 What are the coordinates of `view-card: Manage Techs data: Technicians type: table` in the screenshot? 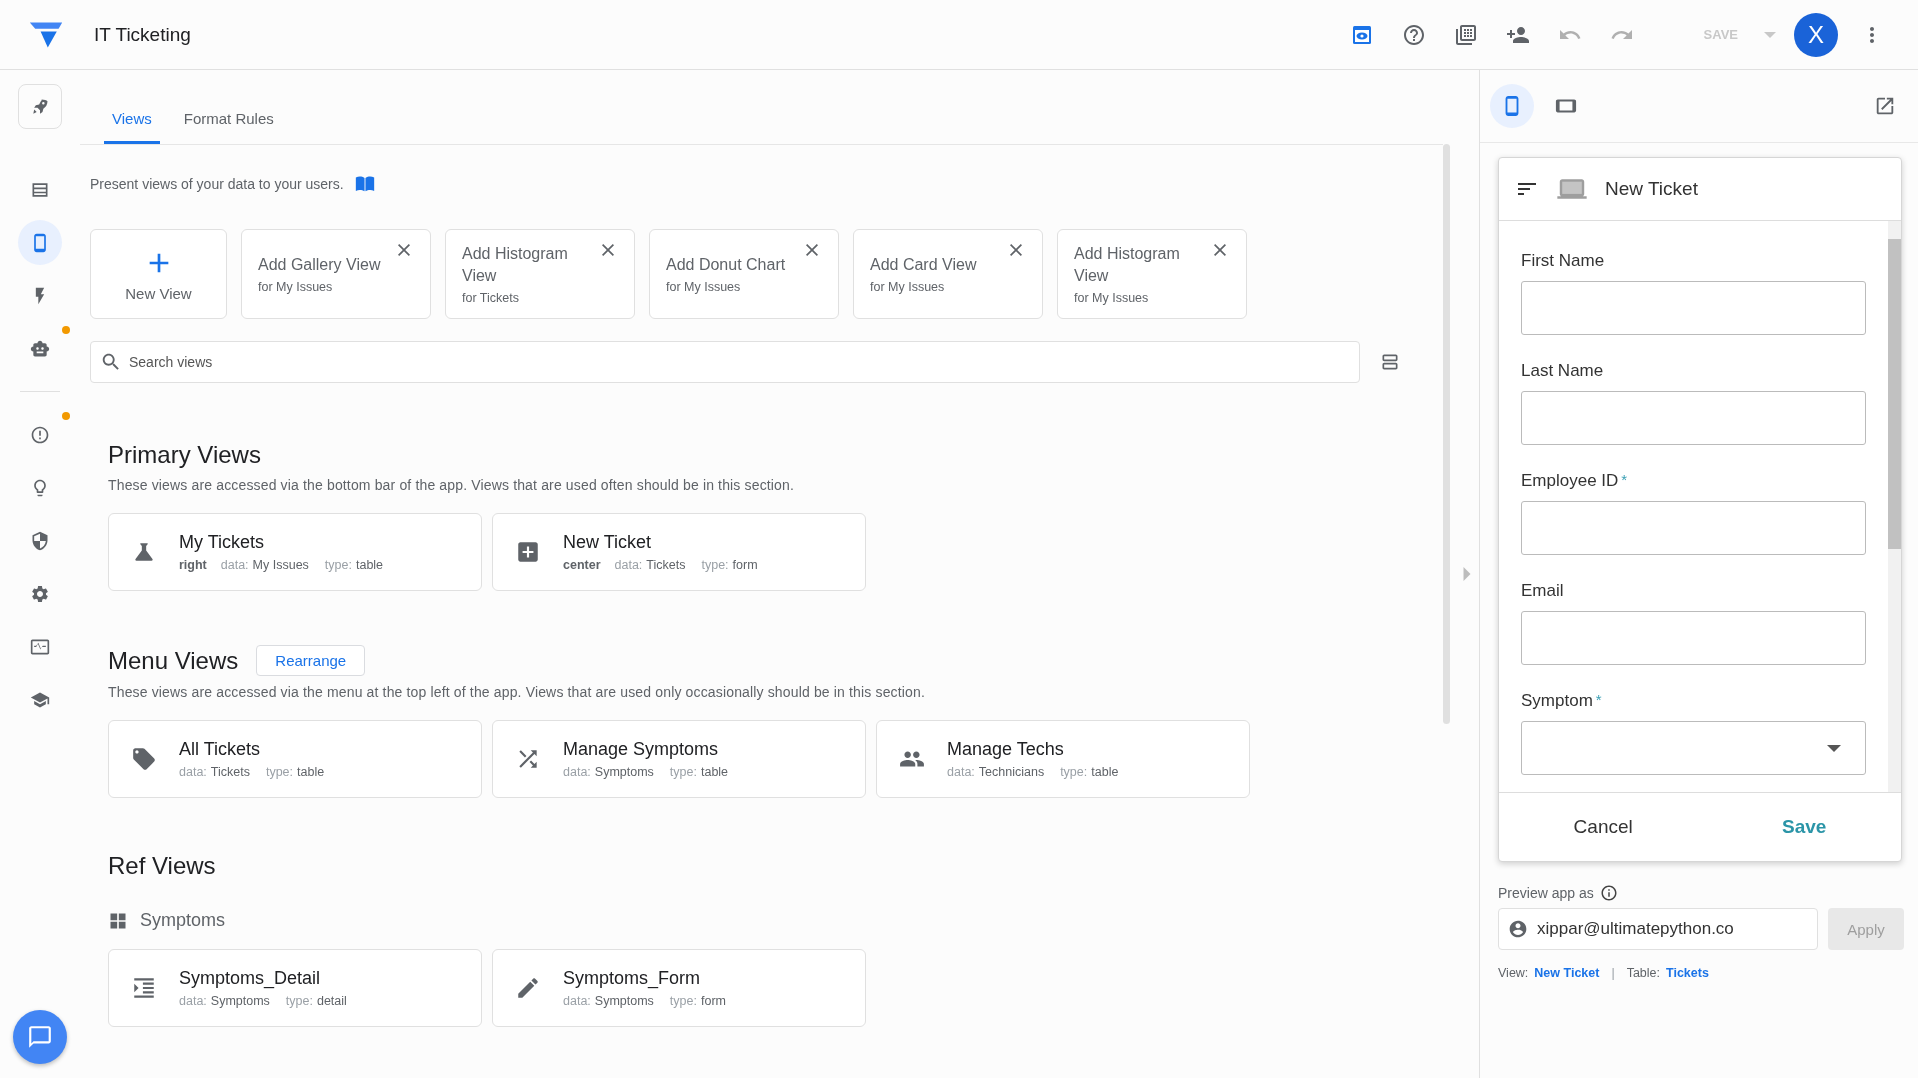 It's located at (1063, 759).